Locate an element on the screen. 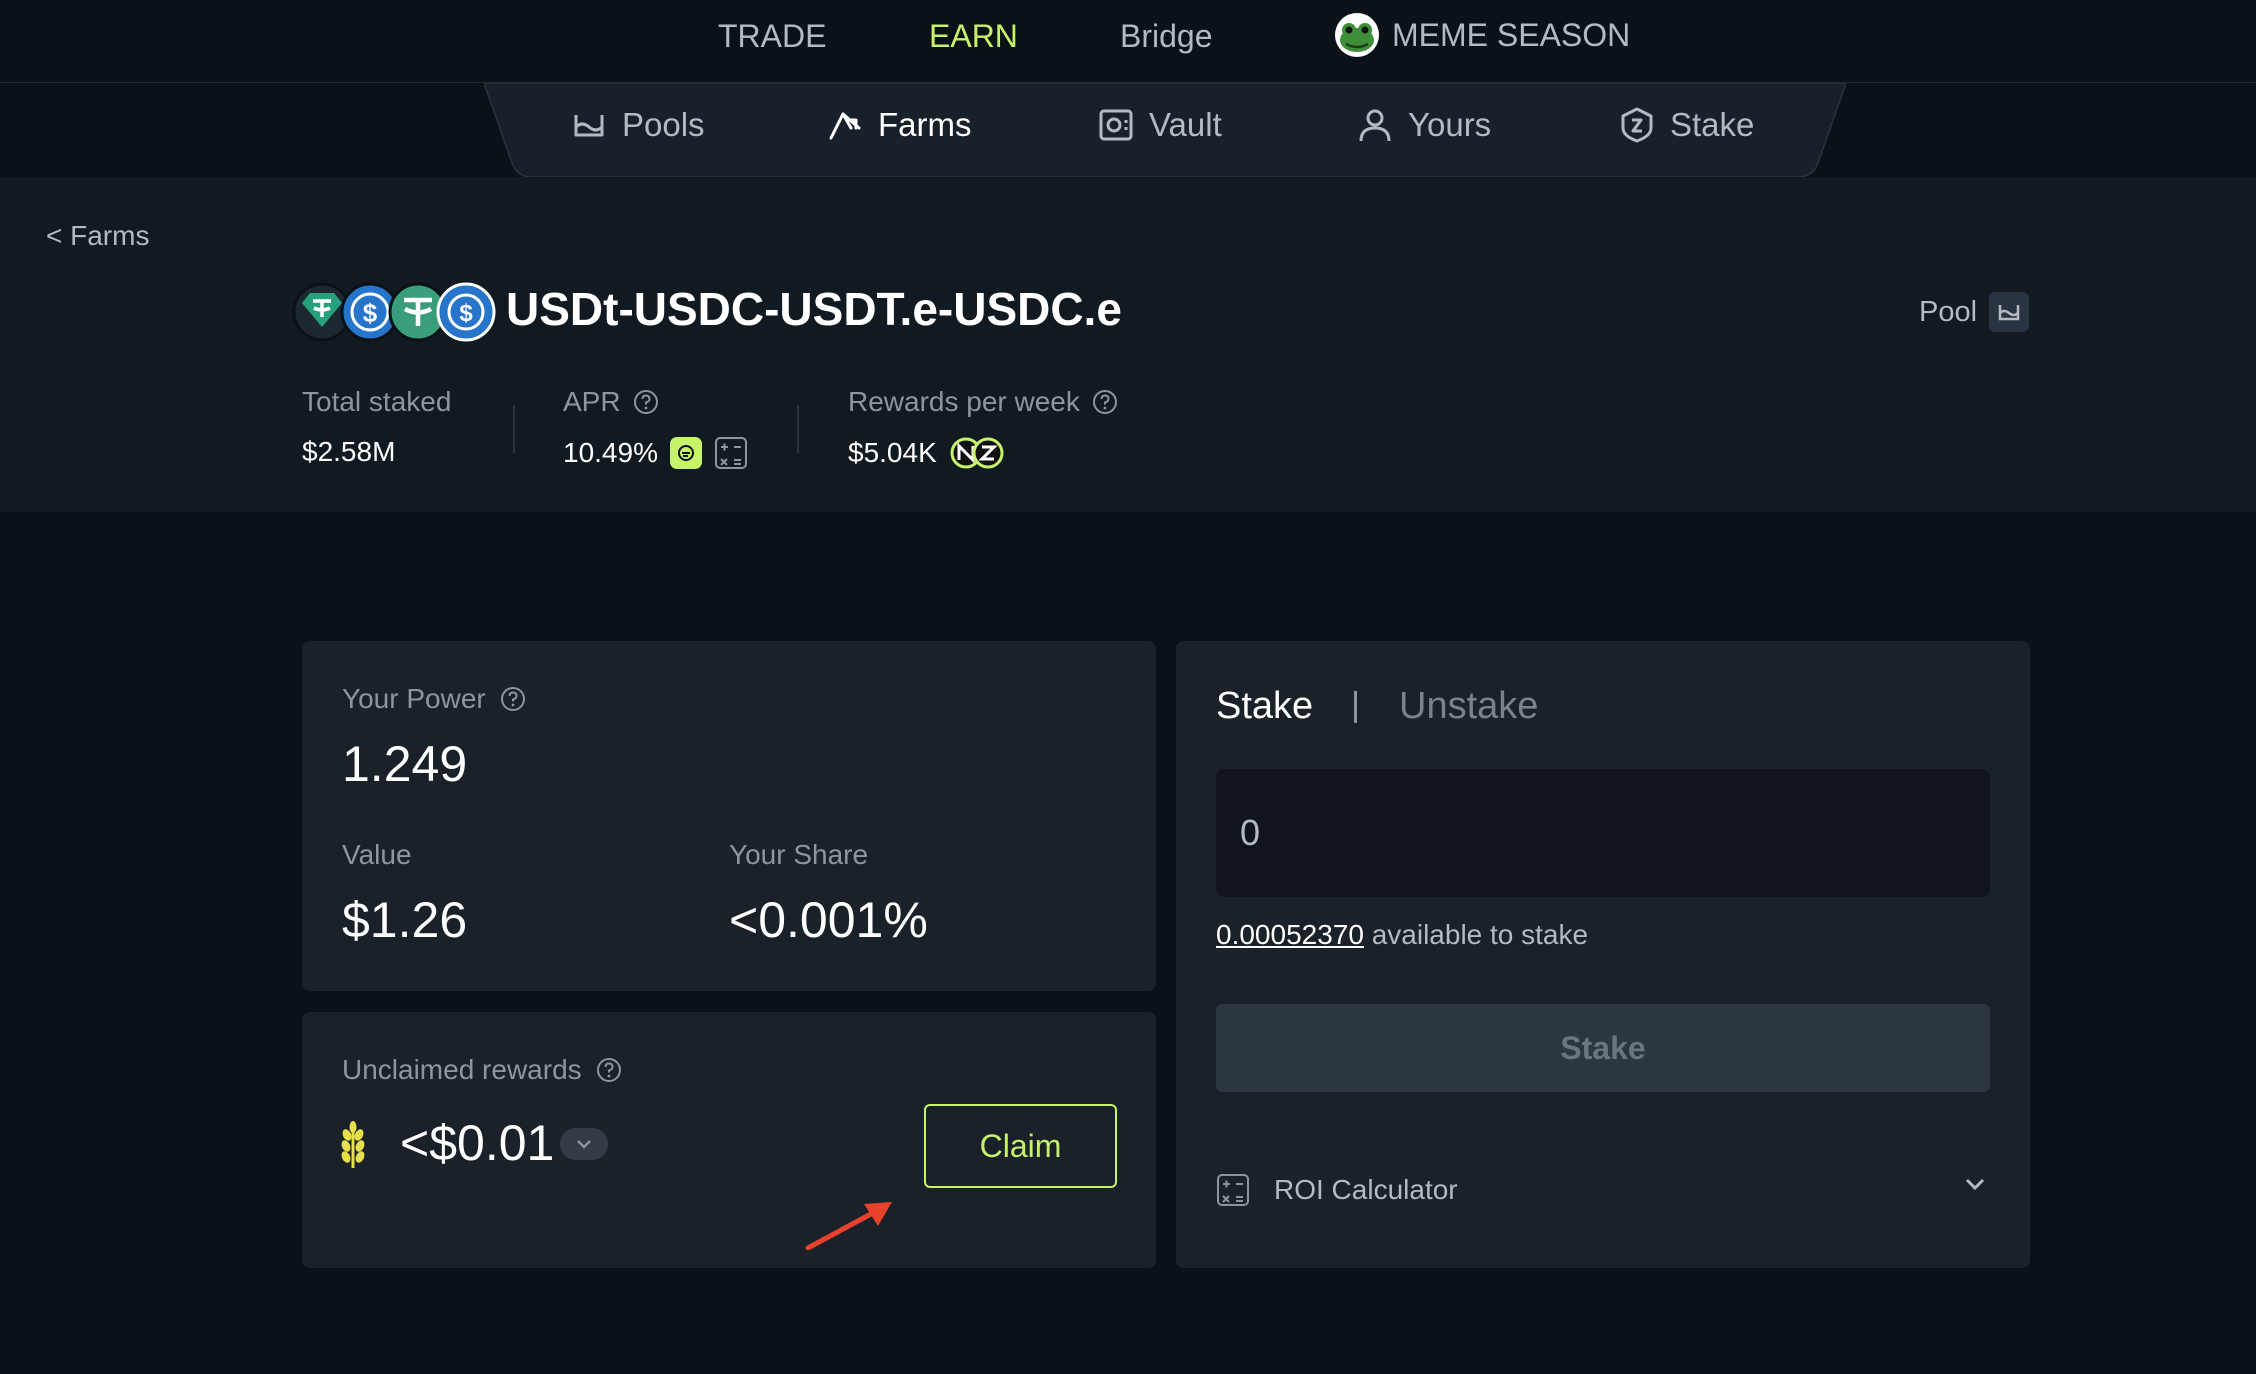 This screenshot has width=2256, height=1374. pool-link: Pool is located at coordinates (1974, 312).